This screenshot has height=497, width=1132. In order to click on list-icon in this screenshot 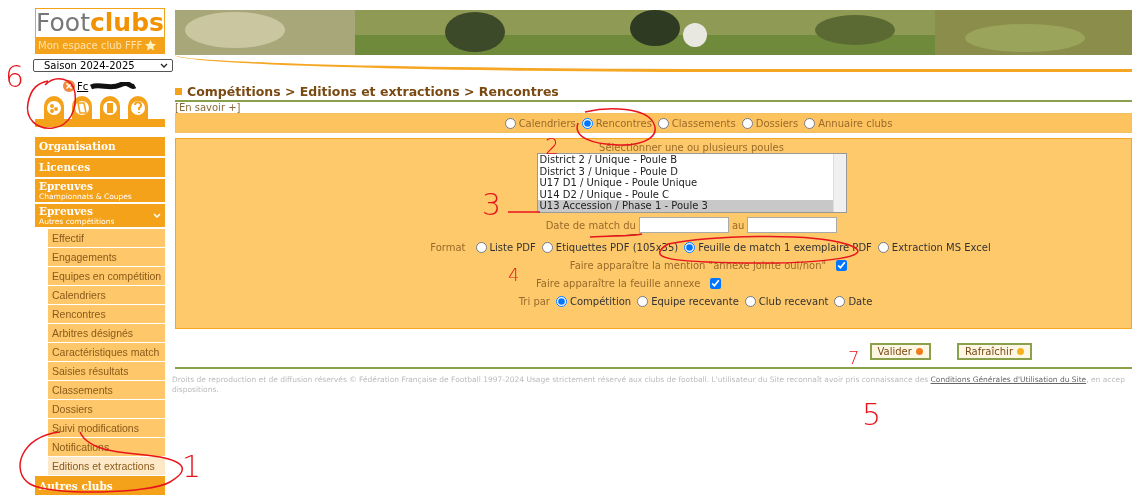, I will do `click(110, 106)`.